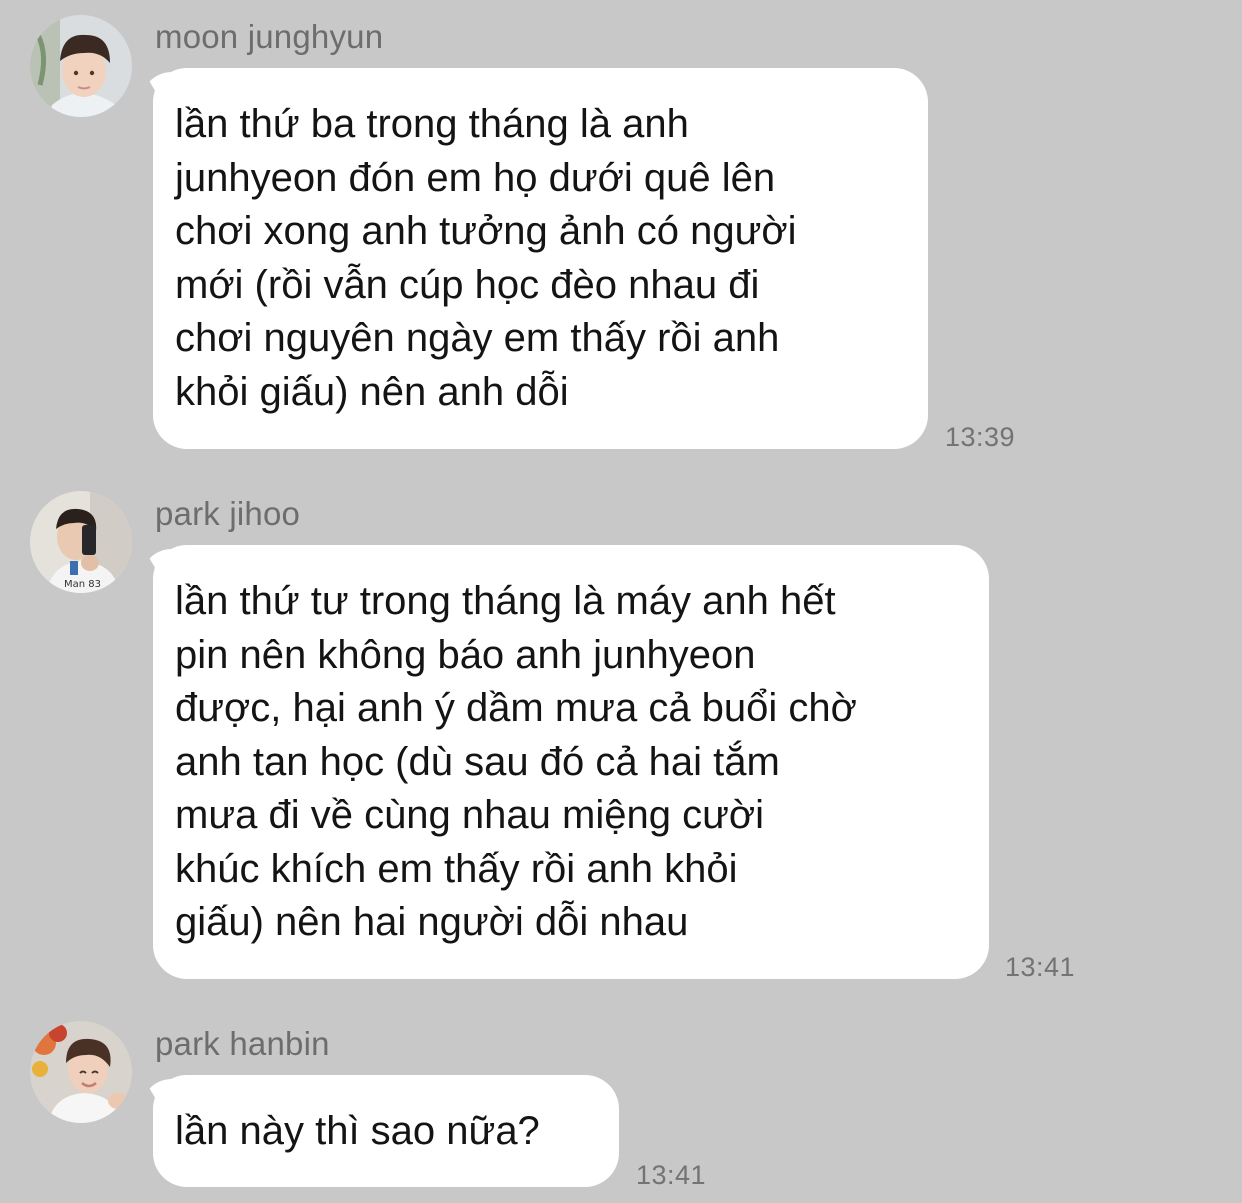 The width and height of the screenshot is (1242, 1203). I want to click on sender-name: park jihoo, so click(228, 513).